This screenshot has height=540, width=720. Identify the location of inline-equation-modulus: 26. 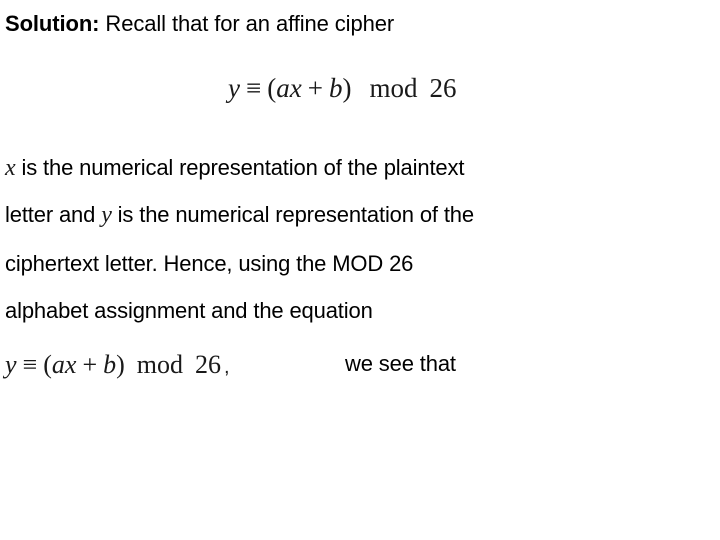
(208, 364).